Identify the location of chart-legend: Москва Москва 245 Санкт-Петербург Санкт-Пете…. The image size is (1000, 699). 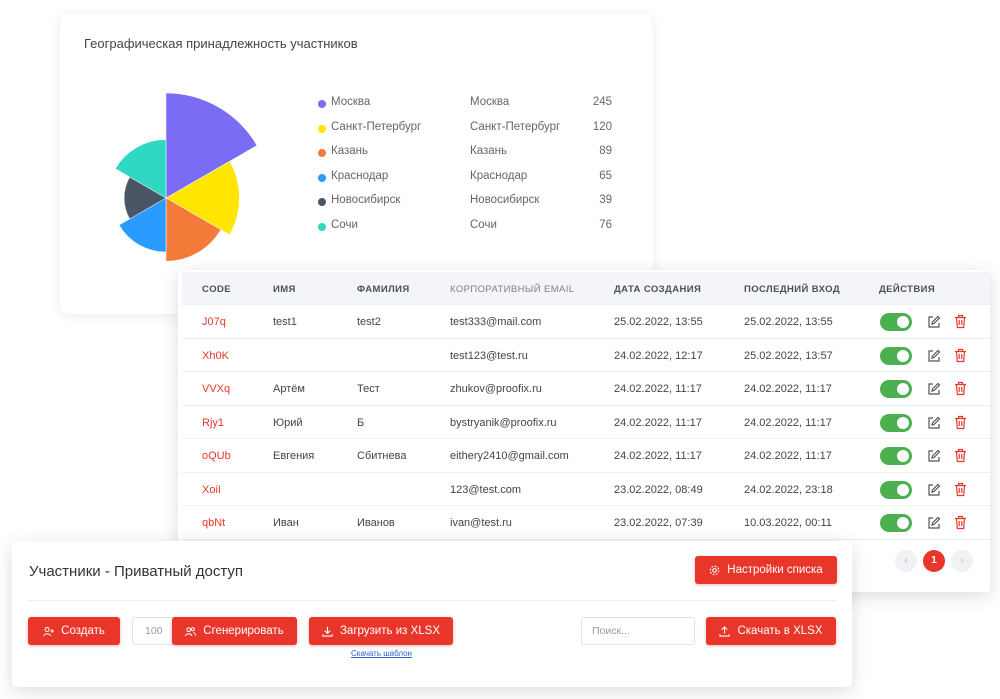
(468, 168).